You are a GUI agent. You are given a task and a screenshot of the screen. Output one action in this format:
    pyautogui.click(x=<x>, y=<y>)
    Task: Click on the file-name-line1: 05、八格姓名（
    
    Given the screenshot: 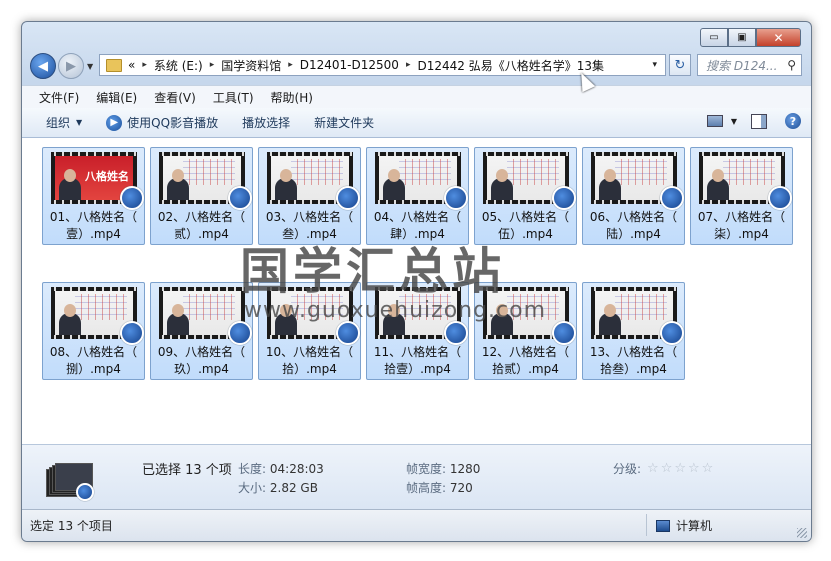 What is the action you would take?
    pyautogui.click(x=525, y=217)
    